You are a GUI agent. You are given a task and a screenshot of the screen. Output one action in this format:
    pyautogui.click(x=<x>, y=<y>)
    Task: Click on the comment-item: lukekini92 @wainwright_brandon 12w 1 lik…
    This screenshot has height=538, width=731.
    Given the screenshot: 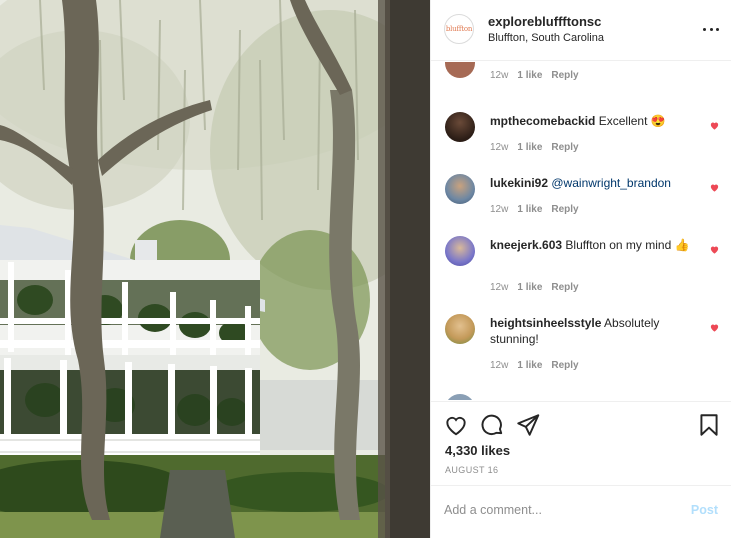 What is the action you would take?
    pyautogui.click(x=581, y=199)
    